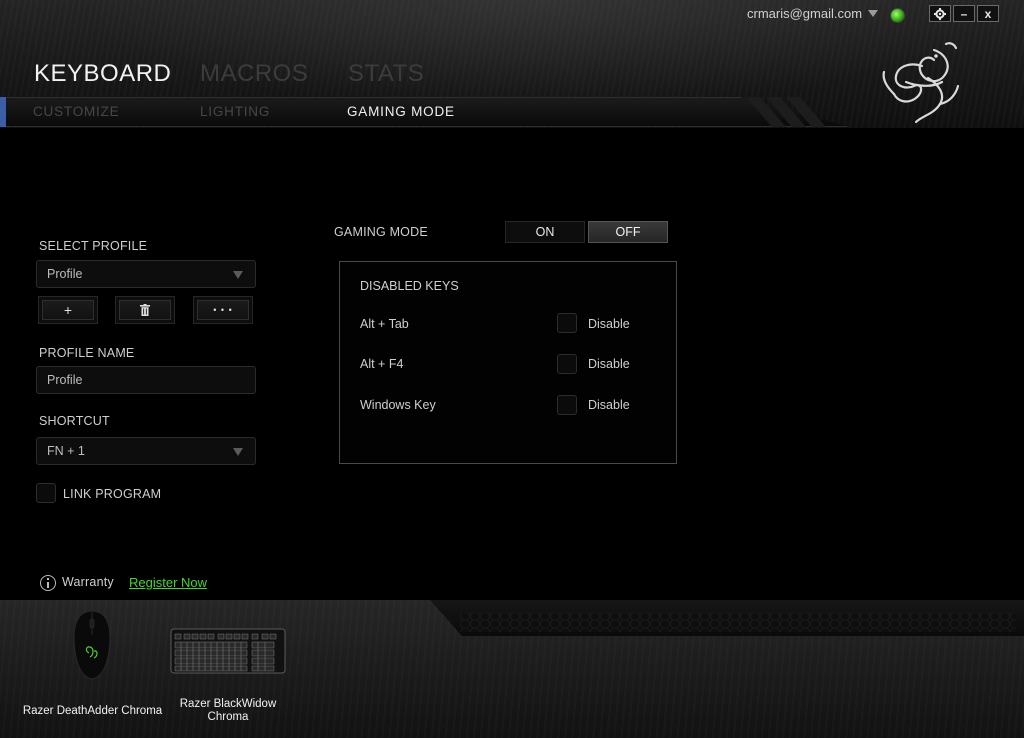  I want to click on settings-button, so click(940, 13).